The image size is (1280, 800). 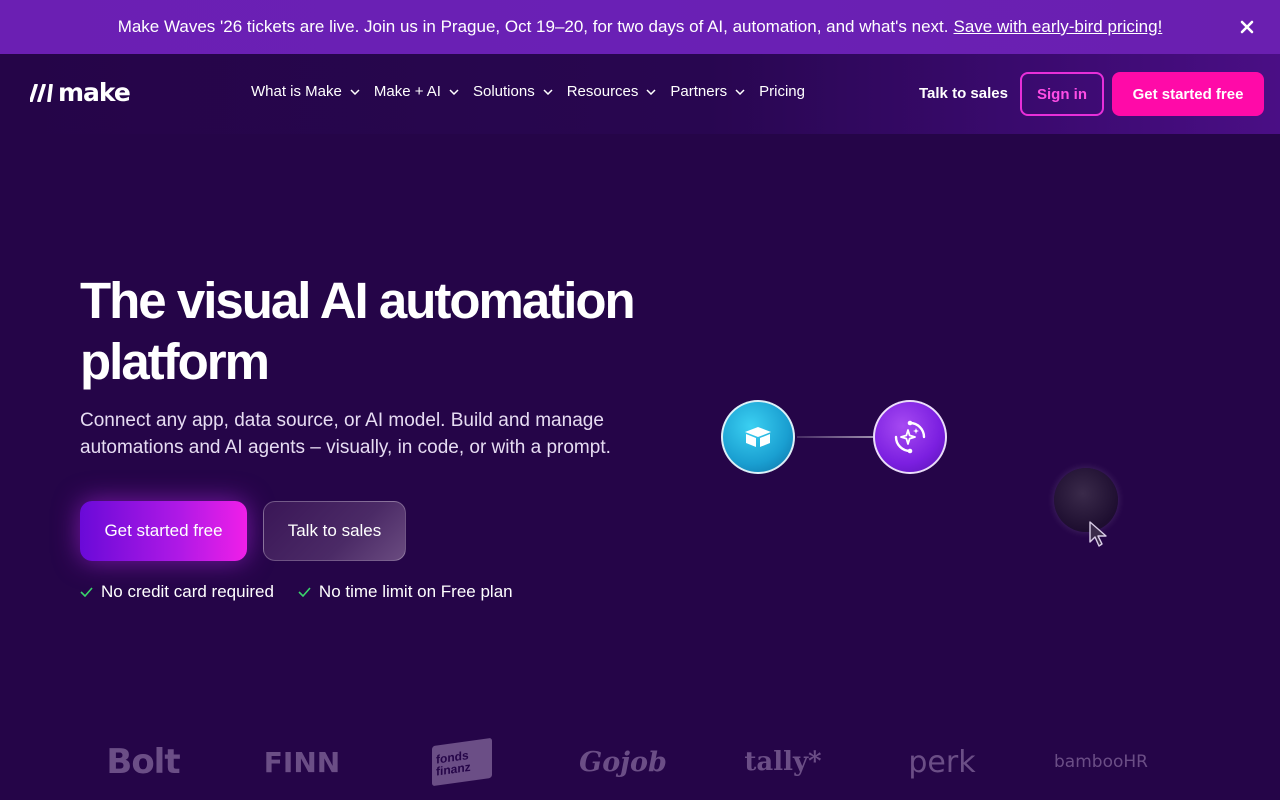 What do you see at coordinates (942, 762) in the screenshot?
I see `logo-perk: perk` at bounding box center [942, 762].